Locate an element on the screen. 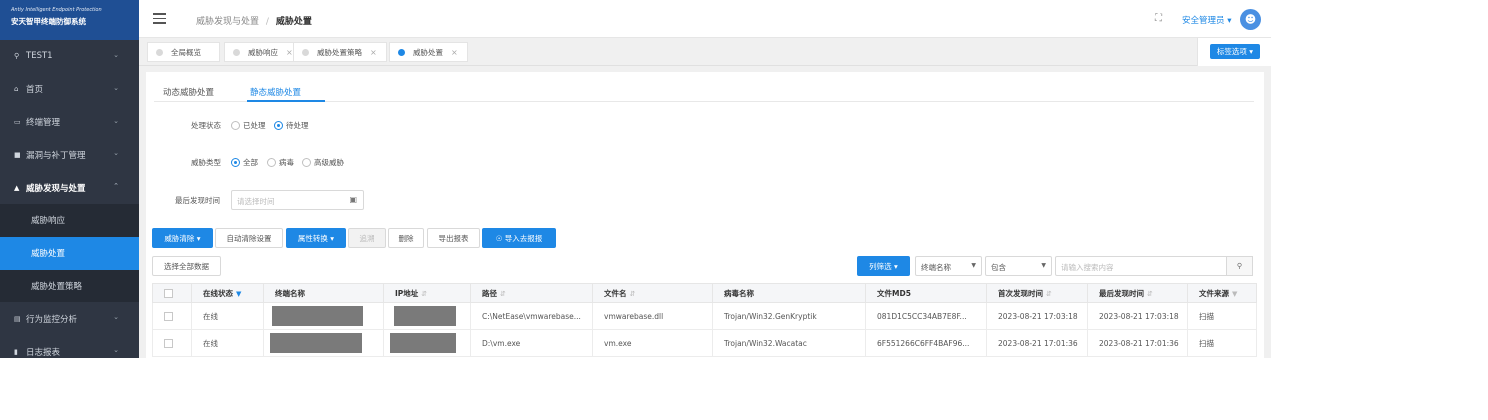 Image resolution: width=1488 pixels, height=420 pixels. cell-virus-name: Trojan/Win32.GenKryptik is located at coordinates (789, 316).